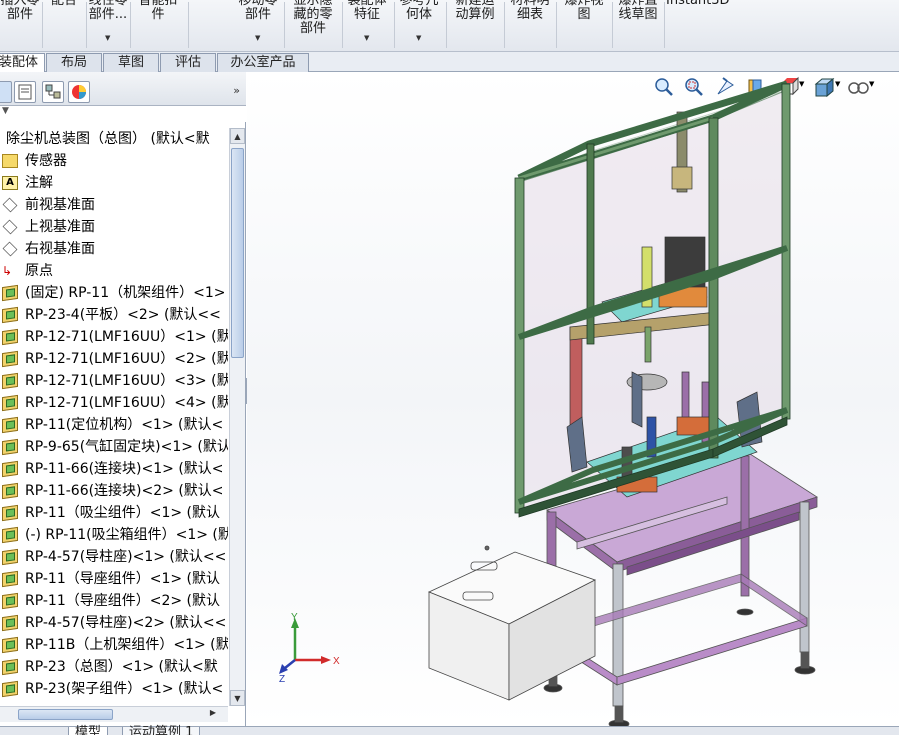 Image resolution: width=899 pixels, height=735 pixels. I want to click on instant3d-button: Instant3D, so click(702, 26).